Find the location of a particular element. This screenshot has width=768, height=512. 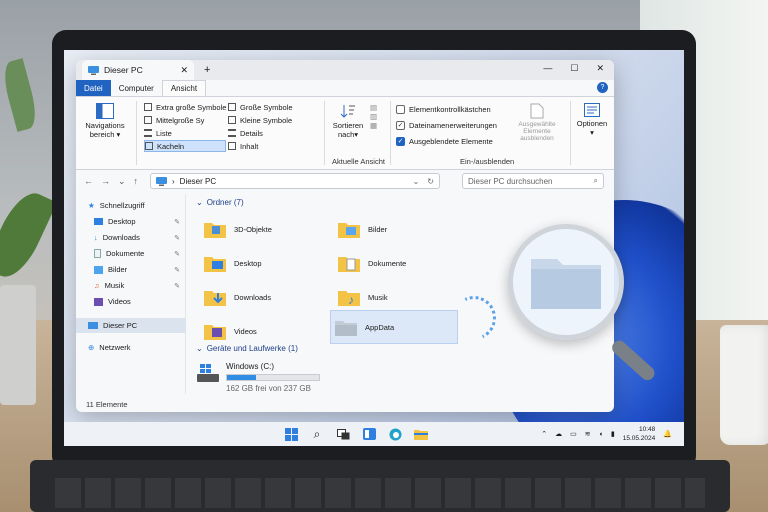

layout-details: Details is located at coordinates (245, 133).